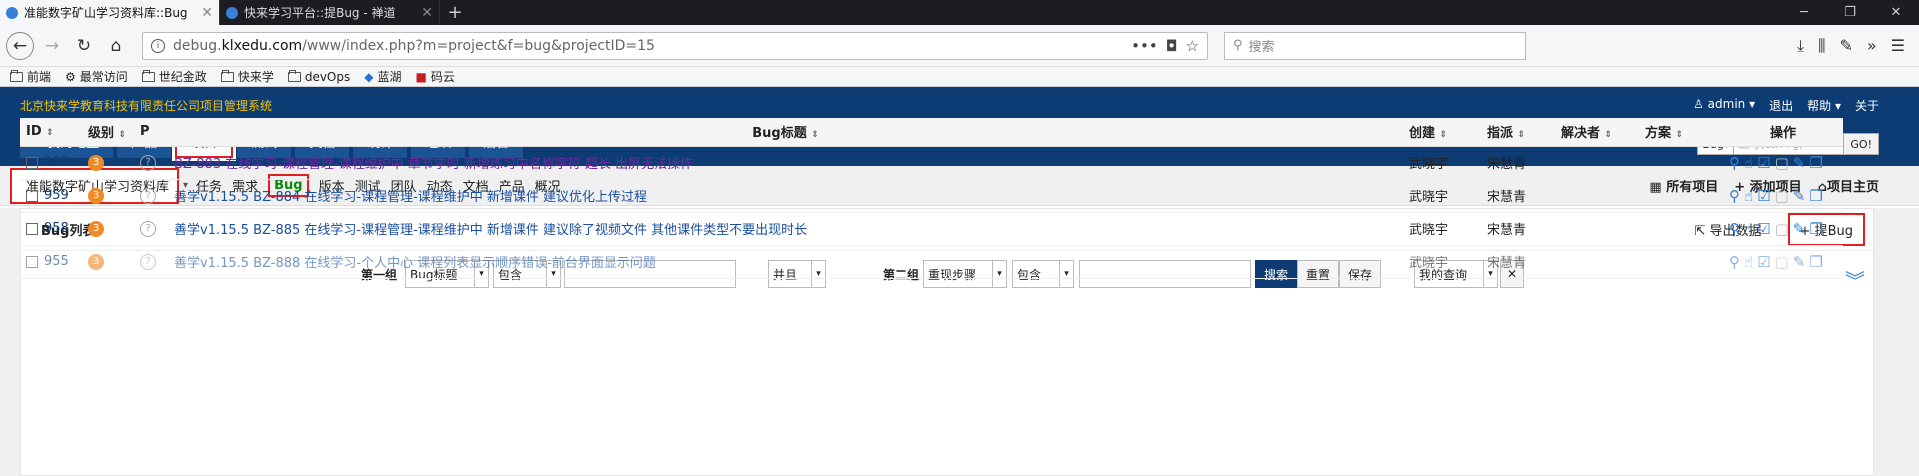 This screenshot has height=476, width=1919. I want to click on bug-id-link: 959, so click(56, 195).